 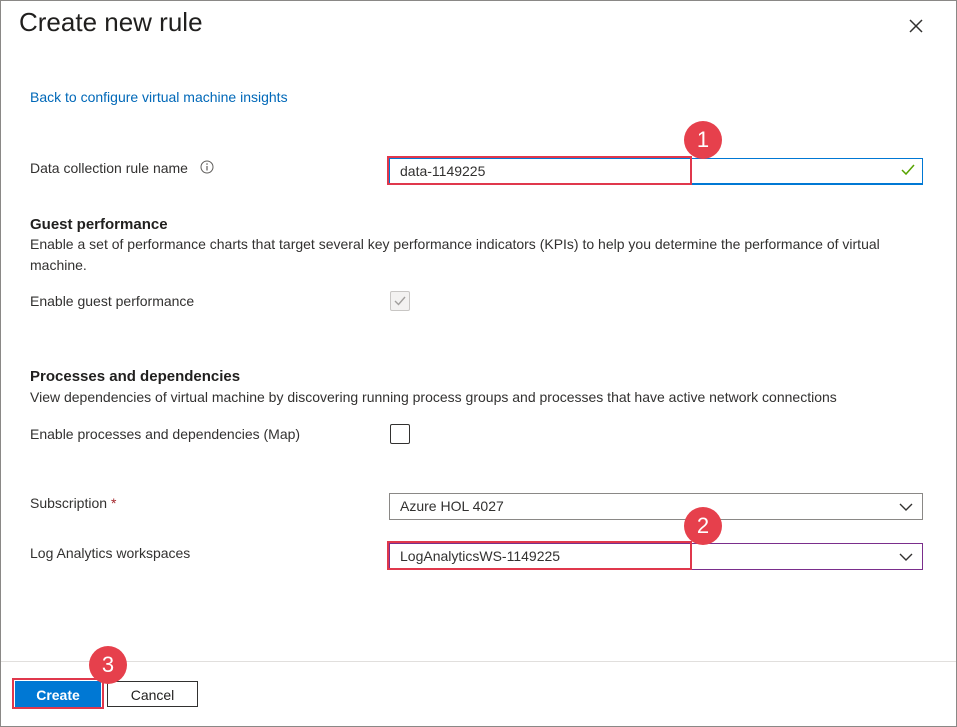 What do you see at coordinates (58, 694) in the screenshot?
I see `create-button: Create` at bounding box center [58, 694].